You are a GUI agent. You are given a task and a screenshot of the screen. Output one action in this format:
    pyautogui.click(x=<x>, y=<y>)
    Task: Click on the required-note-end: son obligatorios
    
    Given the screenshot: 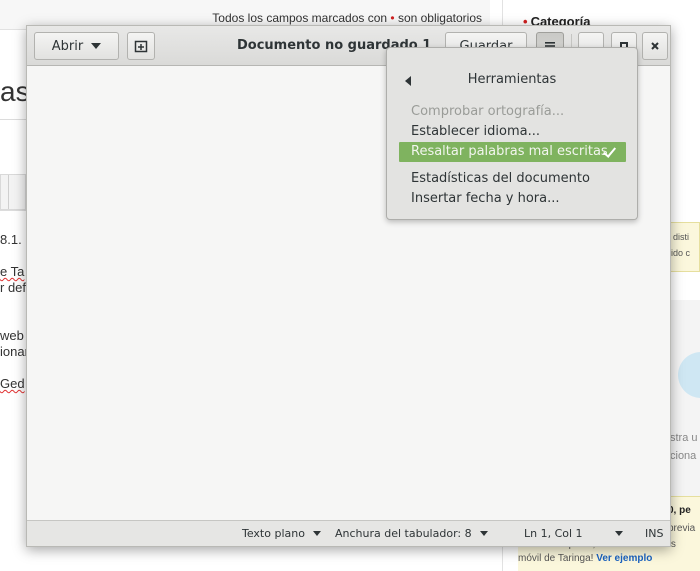 What is the action you would take?
    pyautogui.click(x=439, y=18)
    